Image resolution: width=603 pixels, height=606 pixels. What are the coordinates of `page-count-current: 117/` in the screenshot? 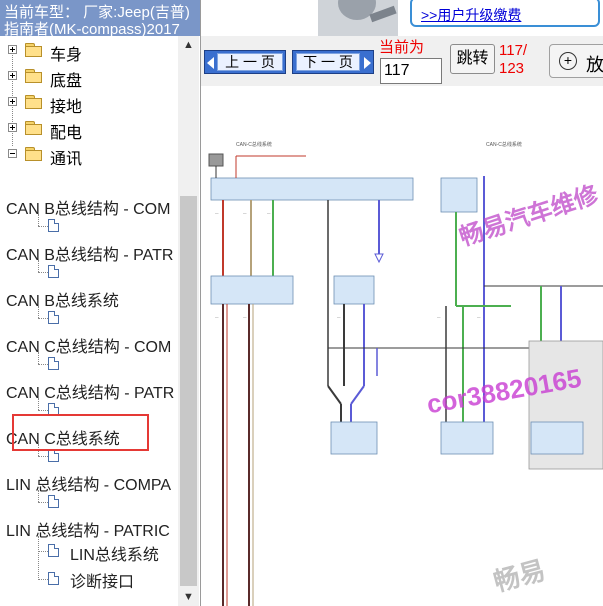 It's located at (513, 50).